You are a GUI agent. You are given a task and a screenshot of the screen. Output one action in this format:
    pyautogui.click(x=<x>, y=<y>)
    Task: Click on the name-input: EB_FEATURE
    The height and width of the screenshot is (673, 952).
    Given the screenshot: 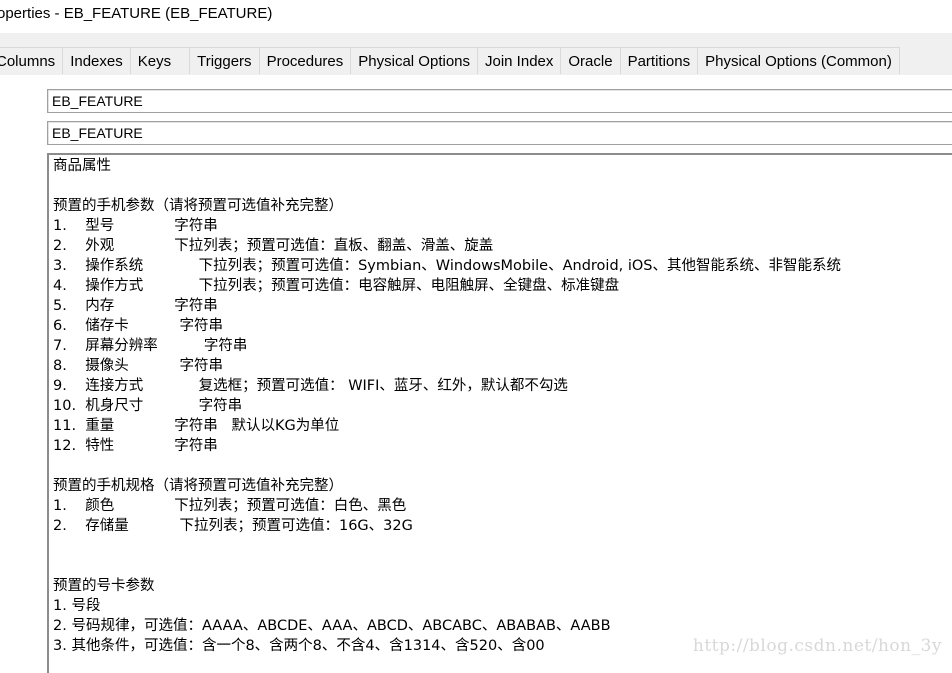 What is the action you would take?
    pyautogui.click(x=499, y=101)
    